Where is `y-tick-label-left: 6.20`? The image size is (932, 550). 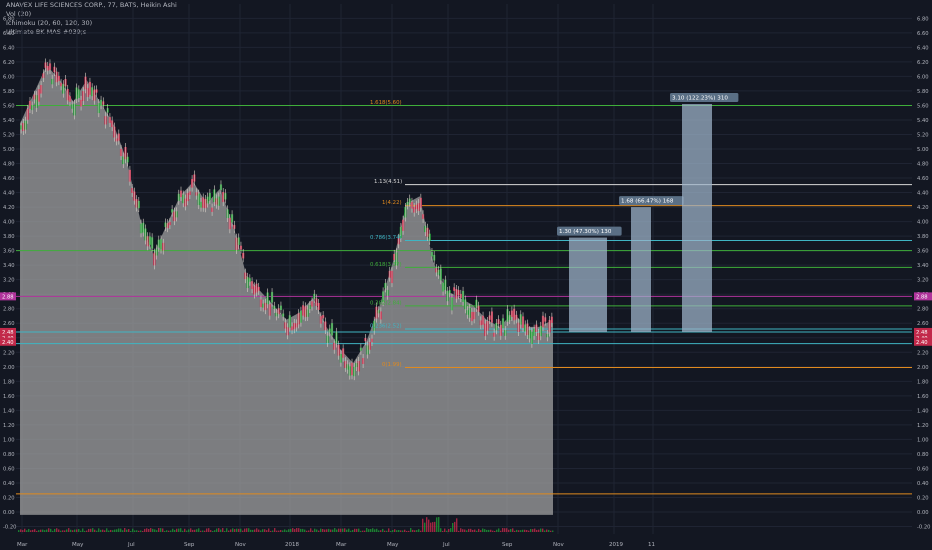
y-tick-label-left: 6.20 is located at coordinates (9, 63).